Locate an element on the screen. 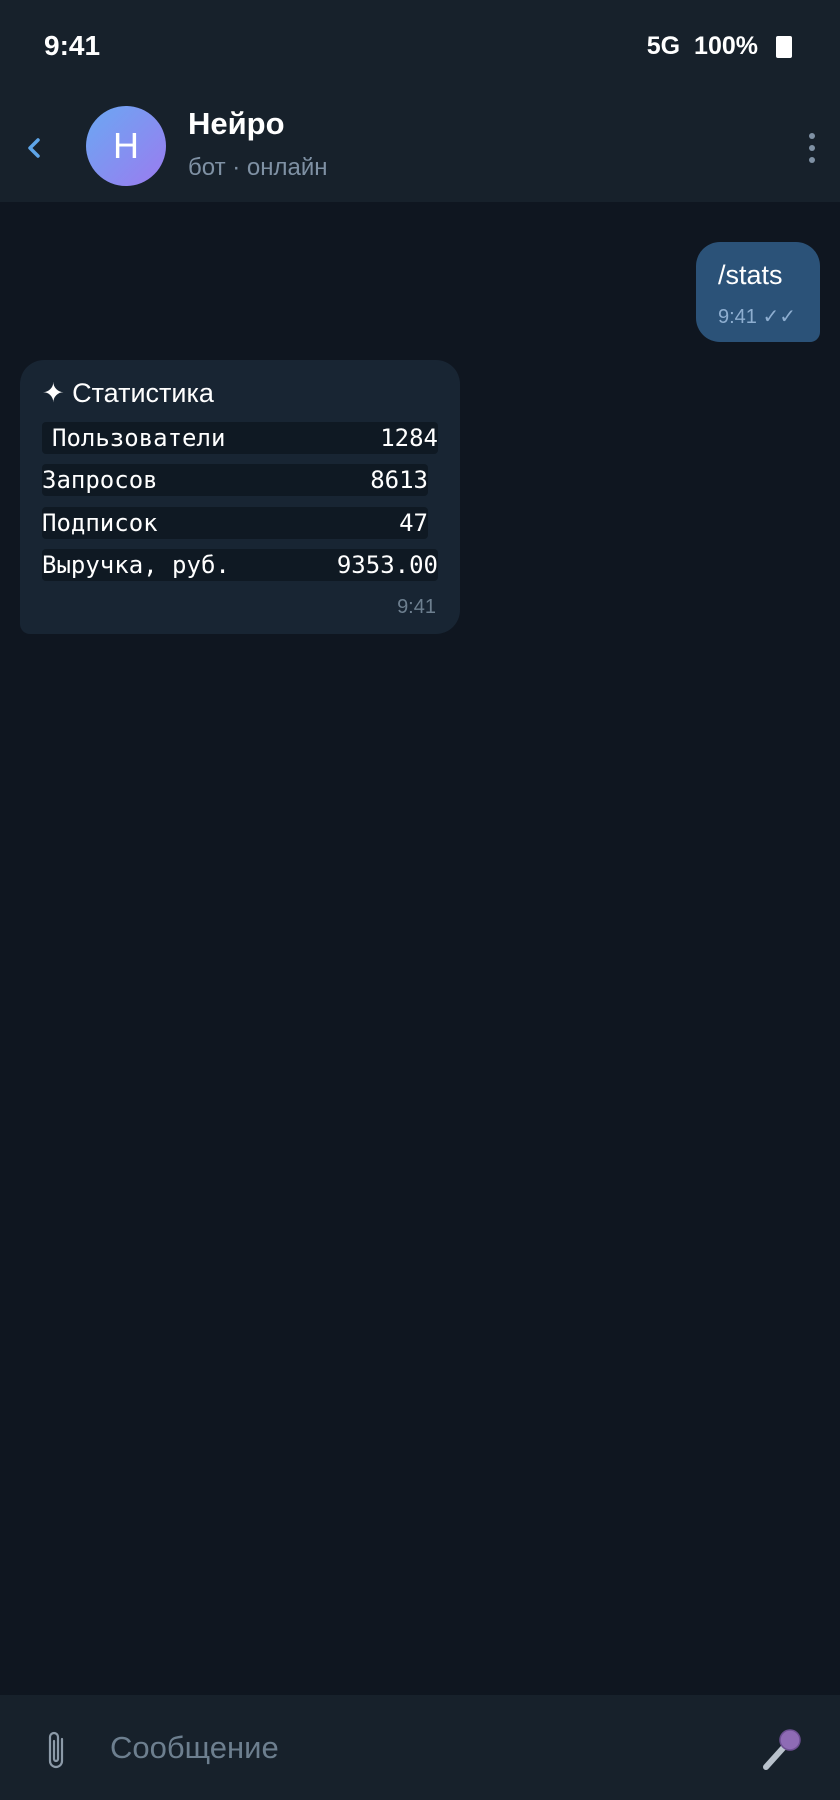 The width and height of the screenshot is (840, 1800). battery-level: 100% is located at coordinates (726, 46).